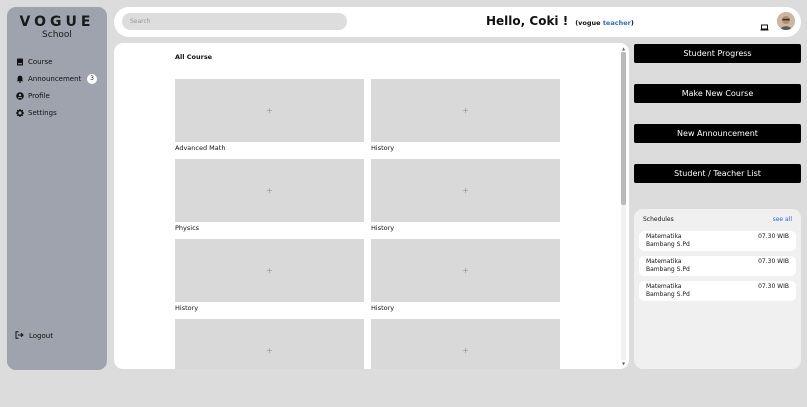 The width and height of the screenshot is (807, 407). What do you see at coordinates (59, 112) in the screenshot?
I see `sidebar-item-settings: Settings` at bounding box center [59, 112].